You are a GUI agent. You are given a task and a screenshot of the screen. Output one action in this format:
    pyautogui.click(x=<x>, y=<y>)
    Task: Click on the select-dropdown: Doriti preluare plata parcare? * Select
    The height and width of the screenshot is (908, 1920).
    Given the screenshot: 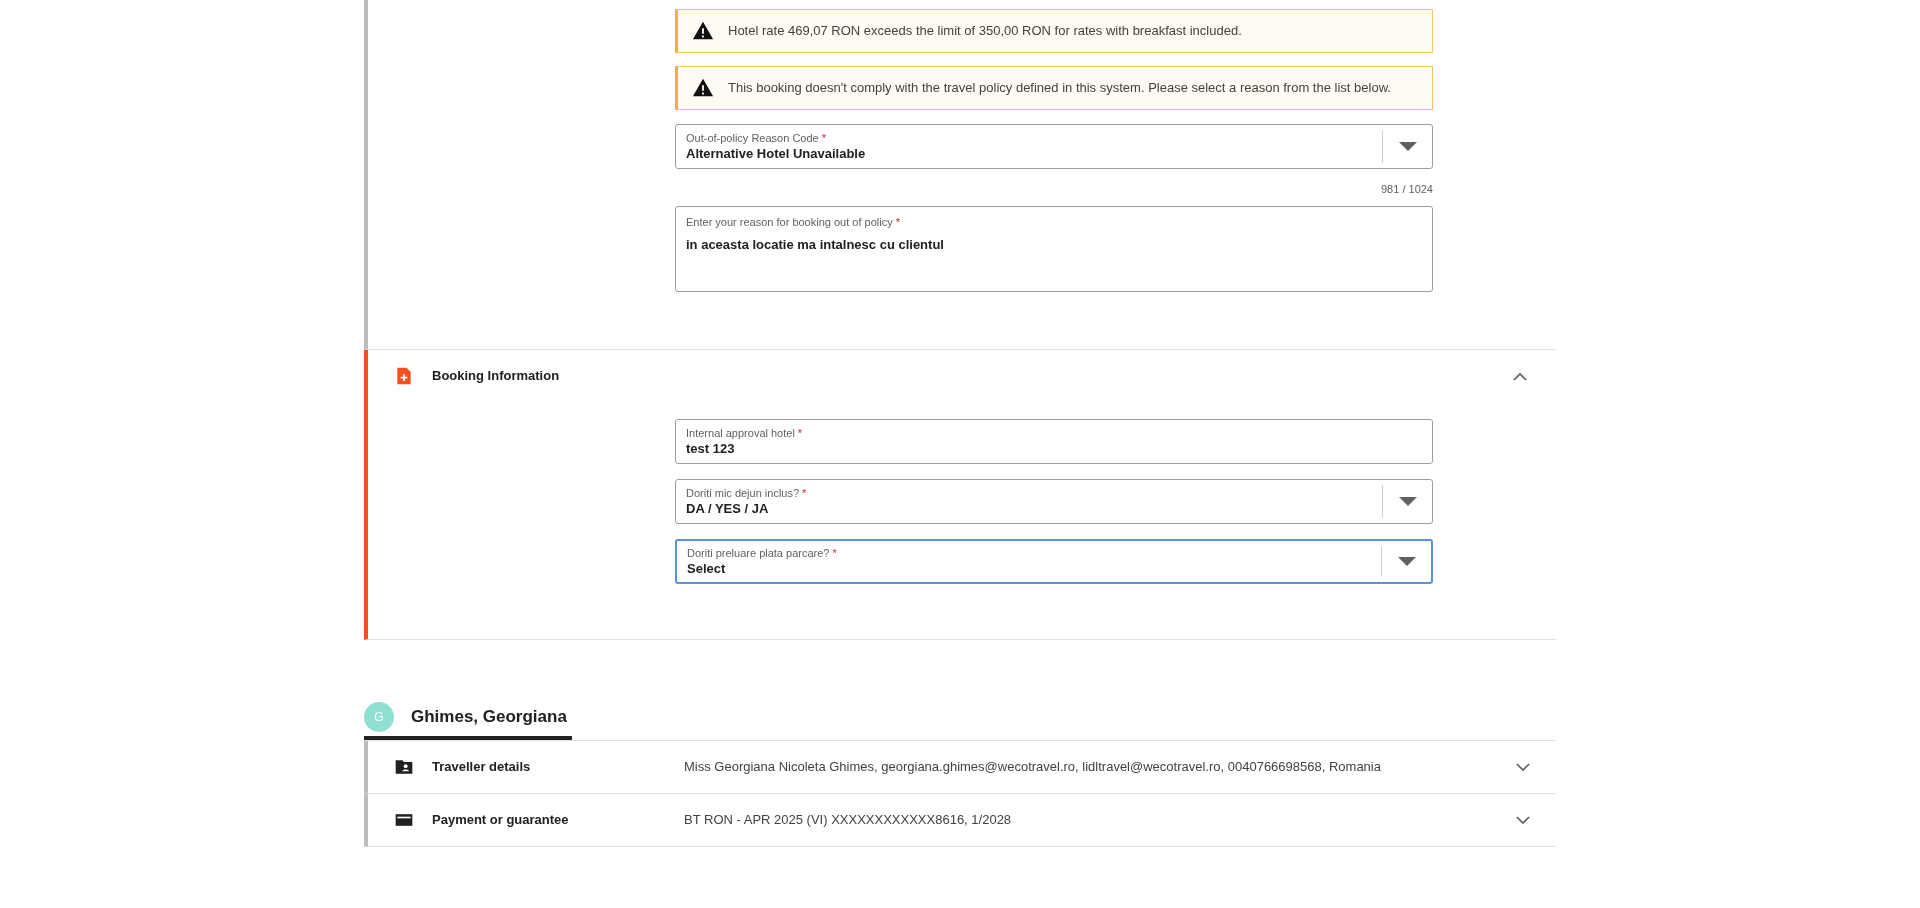 What is the action you would take?
    pyautogui.click(x=1054, y=561)
    